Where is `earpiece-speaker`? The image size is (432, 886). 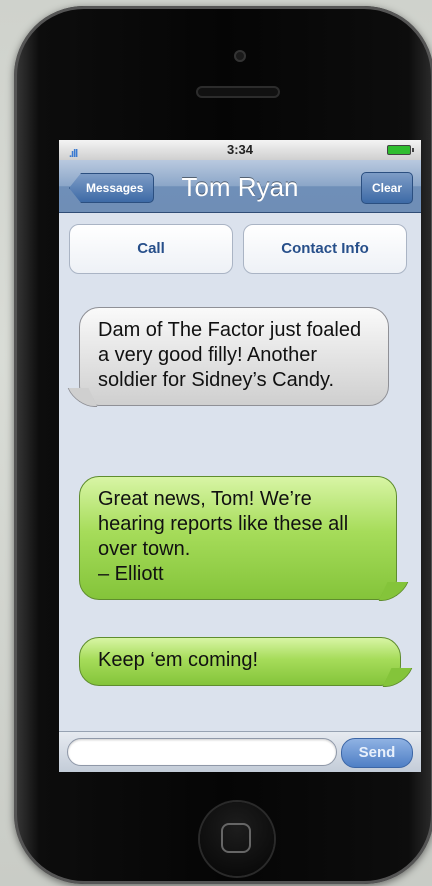 earpiece-speaker is located at coordinates (238, 92).